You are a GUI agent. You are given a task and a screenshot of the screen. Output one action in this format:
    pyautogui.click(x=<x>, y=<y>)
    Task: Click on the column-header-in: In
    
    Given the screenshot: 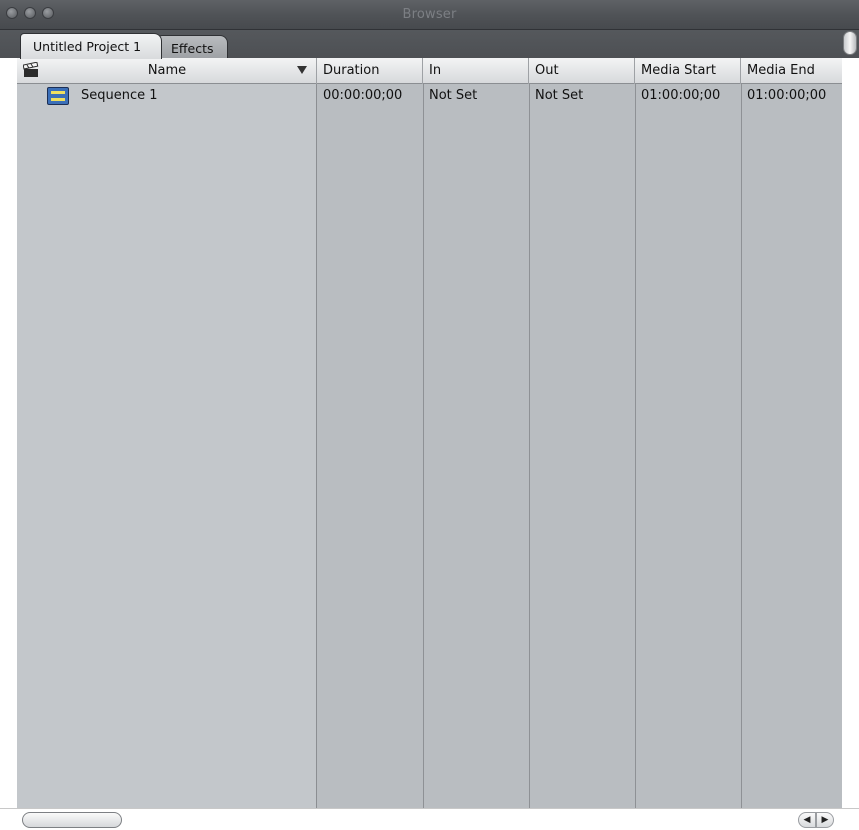 What is the action you would take?
    pyautogui.click(x=476, y=71)
    